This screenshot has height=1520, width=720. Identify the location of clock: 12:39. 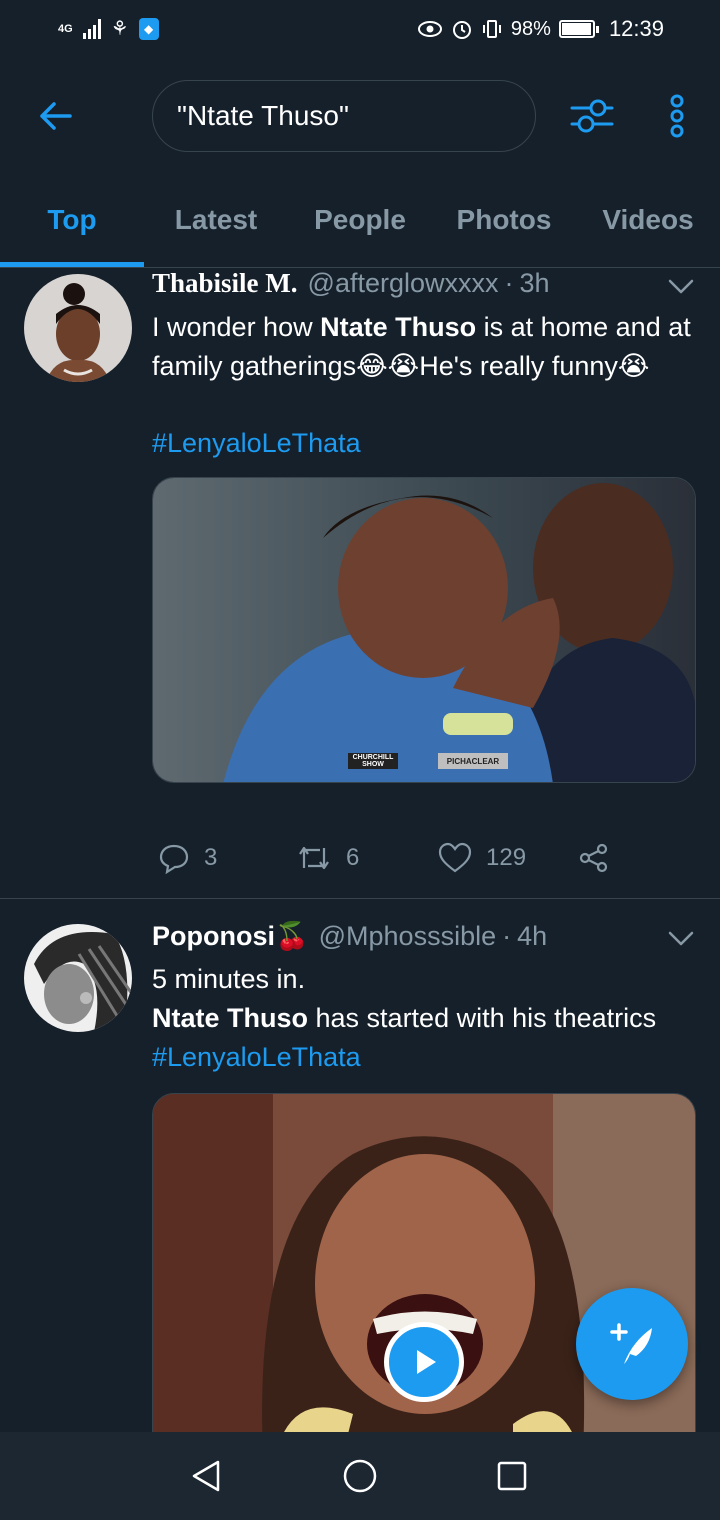
(636, 28).